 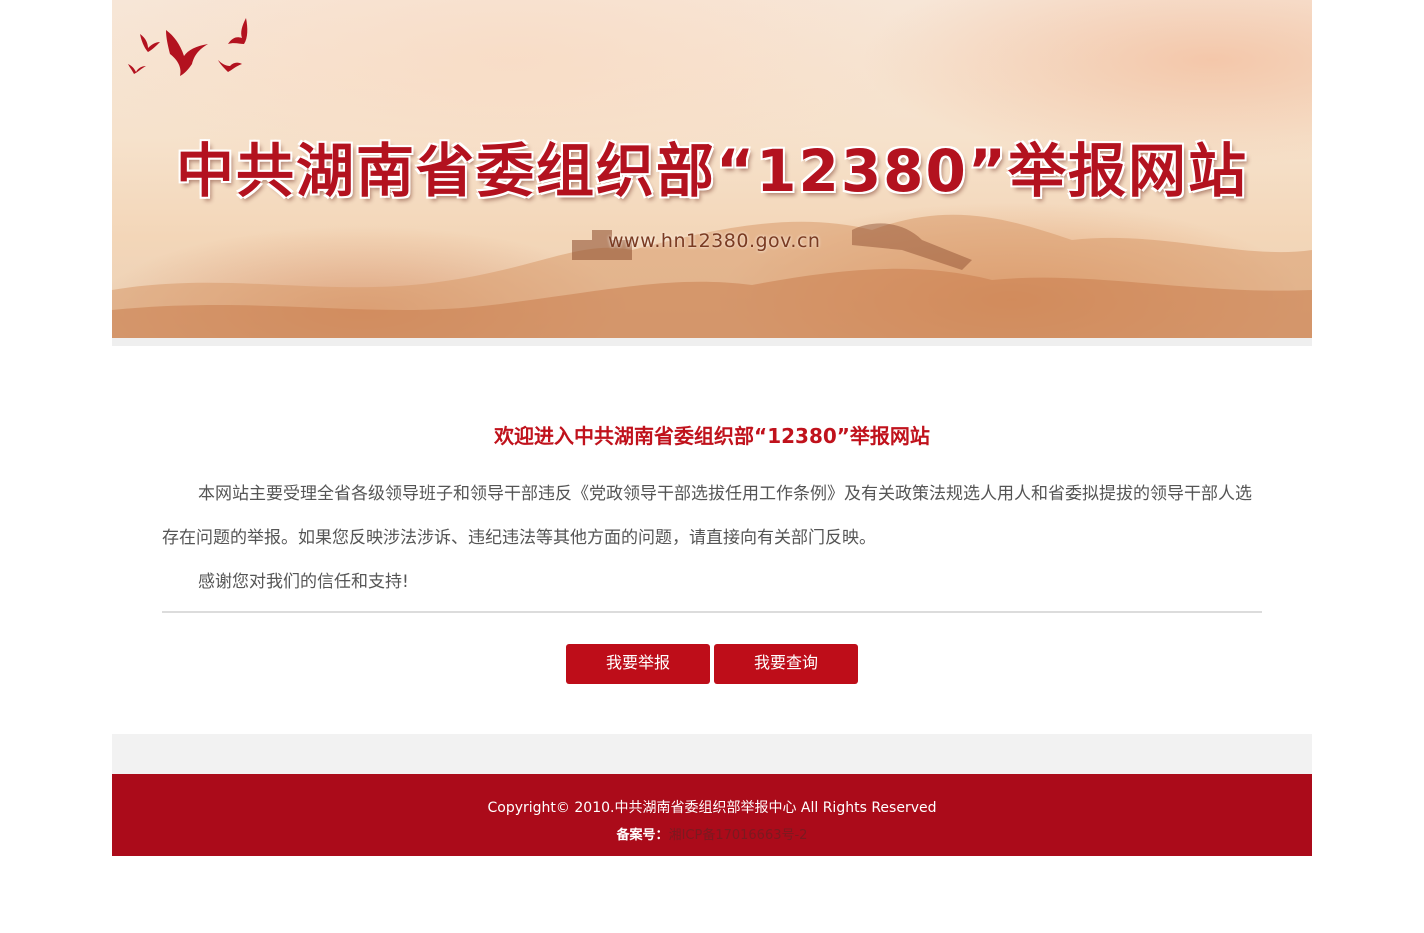 I want to click on icp-record: 备案号：湘ICP备17016663号-2, so click(x=712, y=833).